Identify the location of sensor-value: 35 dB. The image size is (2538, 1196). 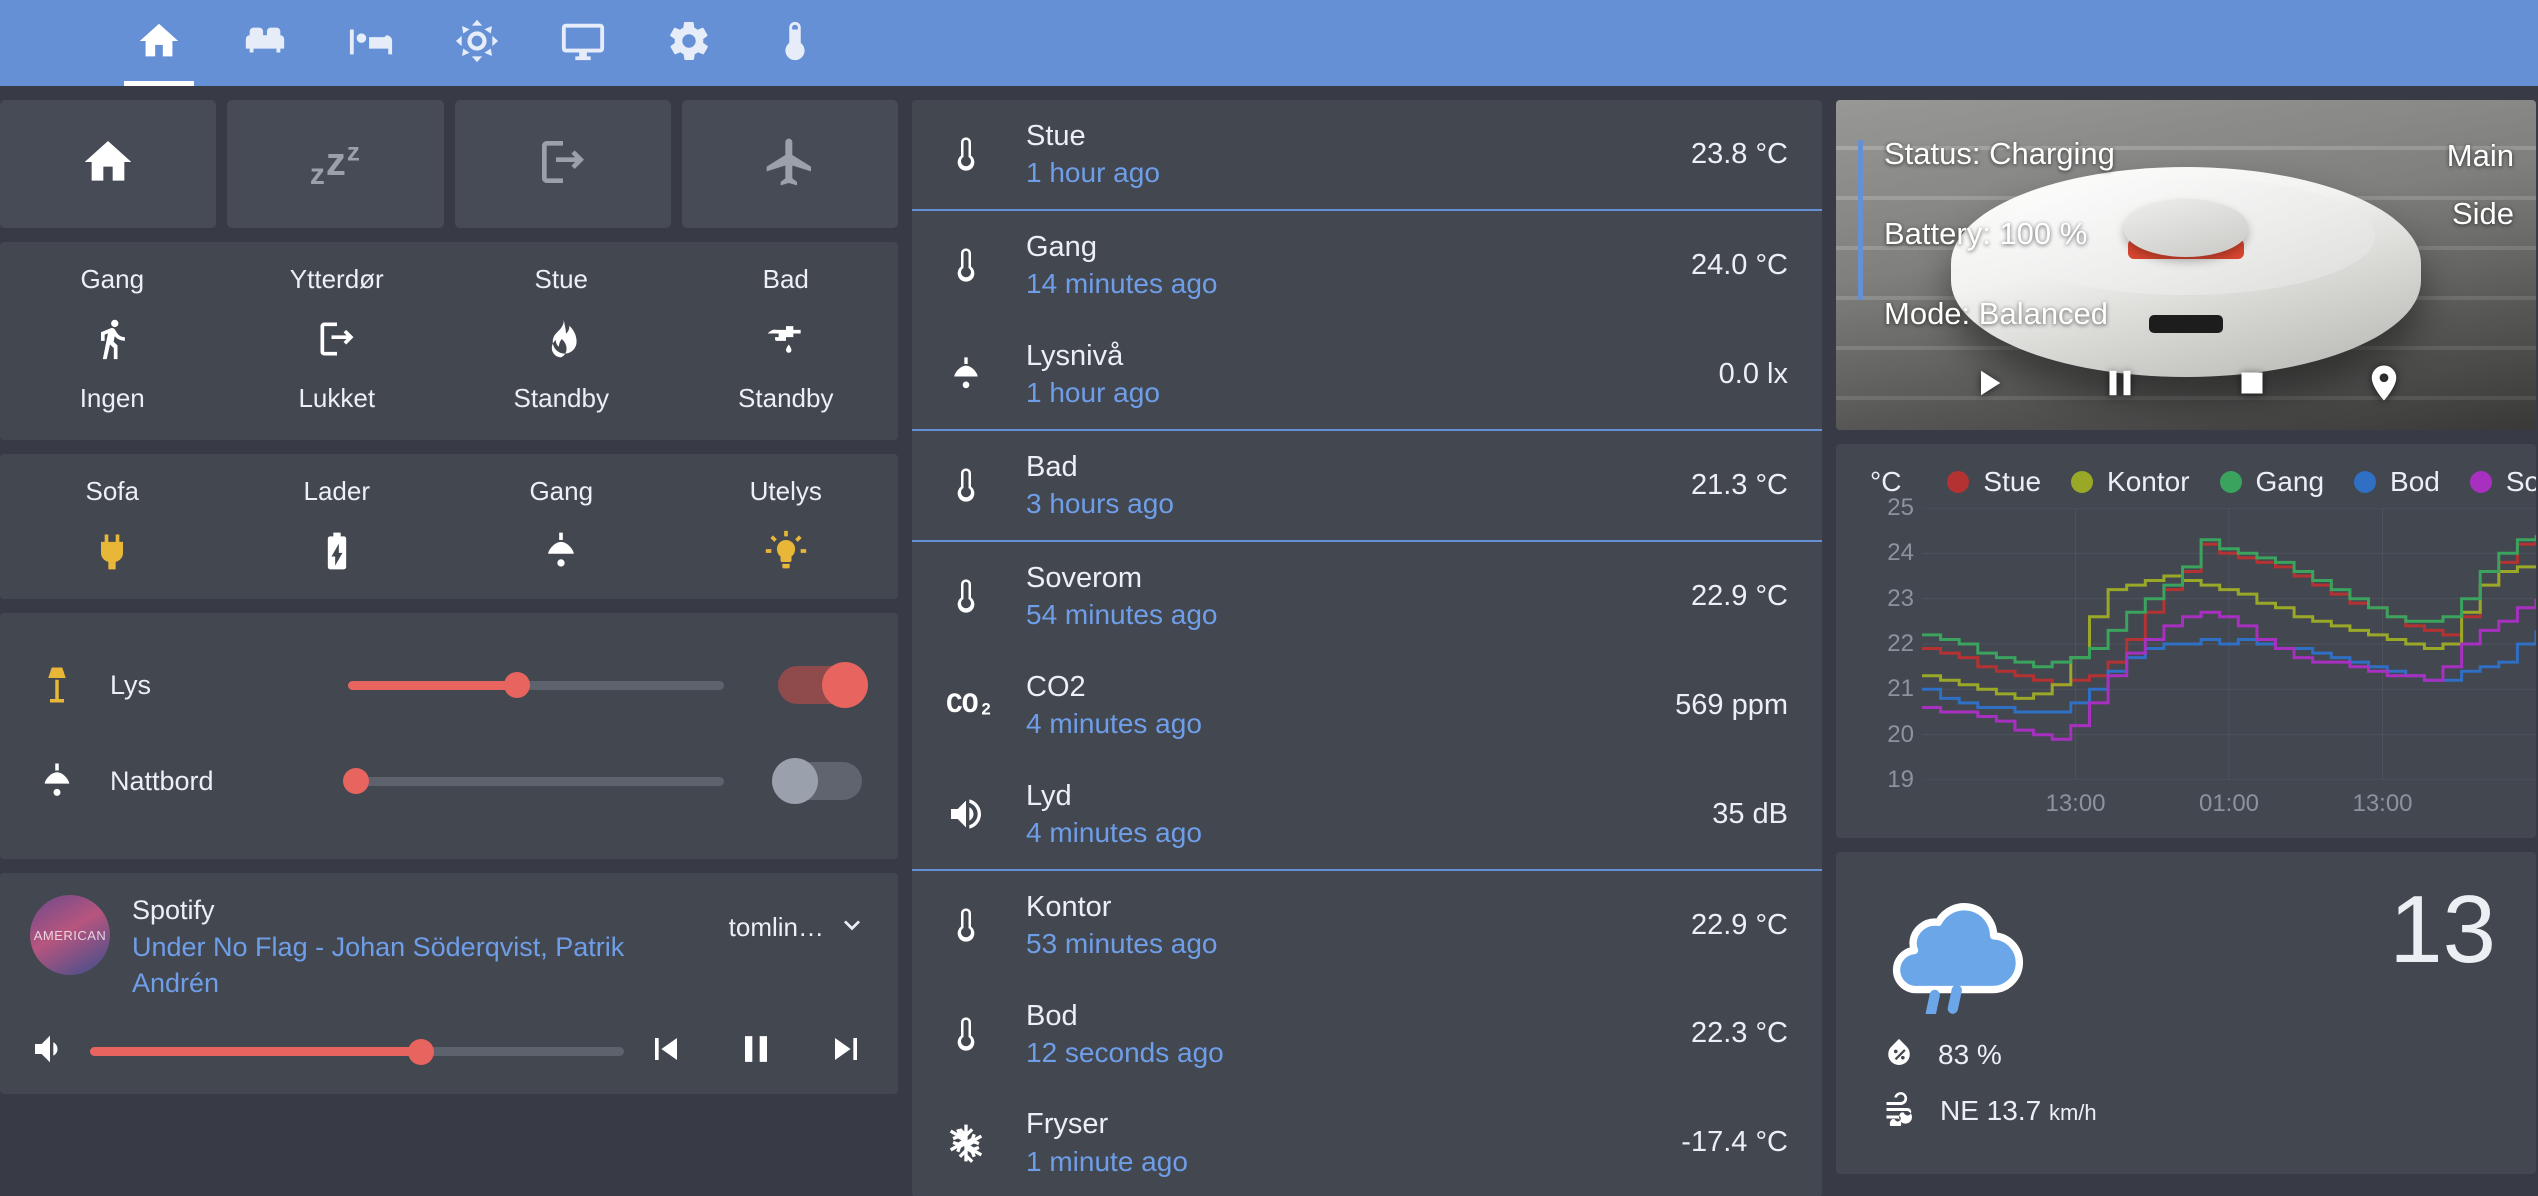
(1750, 813).